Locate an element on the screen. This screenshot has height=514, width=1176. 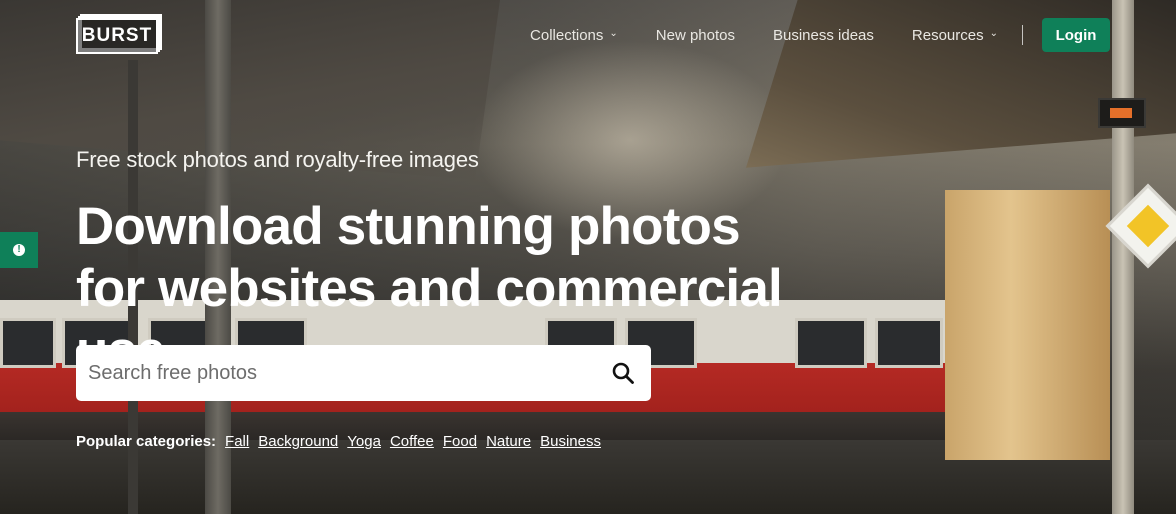
logo-text: BURST is located at coordinates (117, 36).